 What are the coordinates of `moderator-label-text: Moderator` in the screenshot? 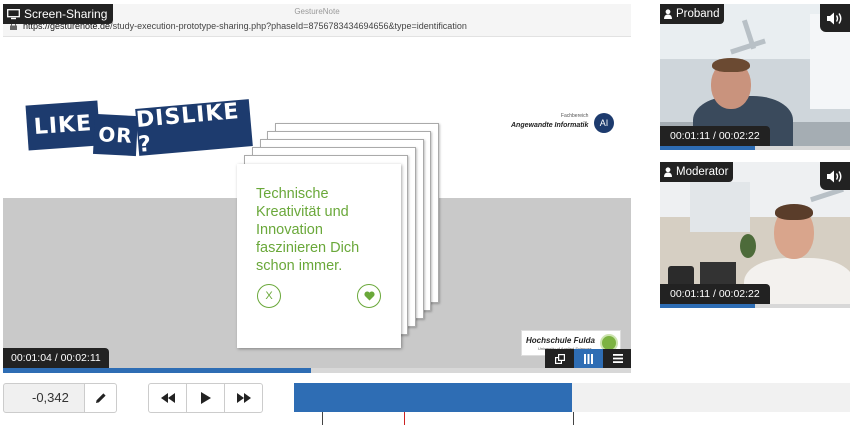 It's located at (702, 172).